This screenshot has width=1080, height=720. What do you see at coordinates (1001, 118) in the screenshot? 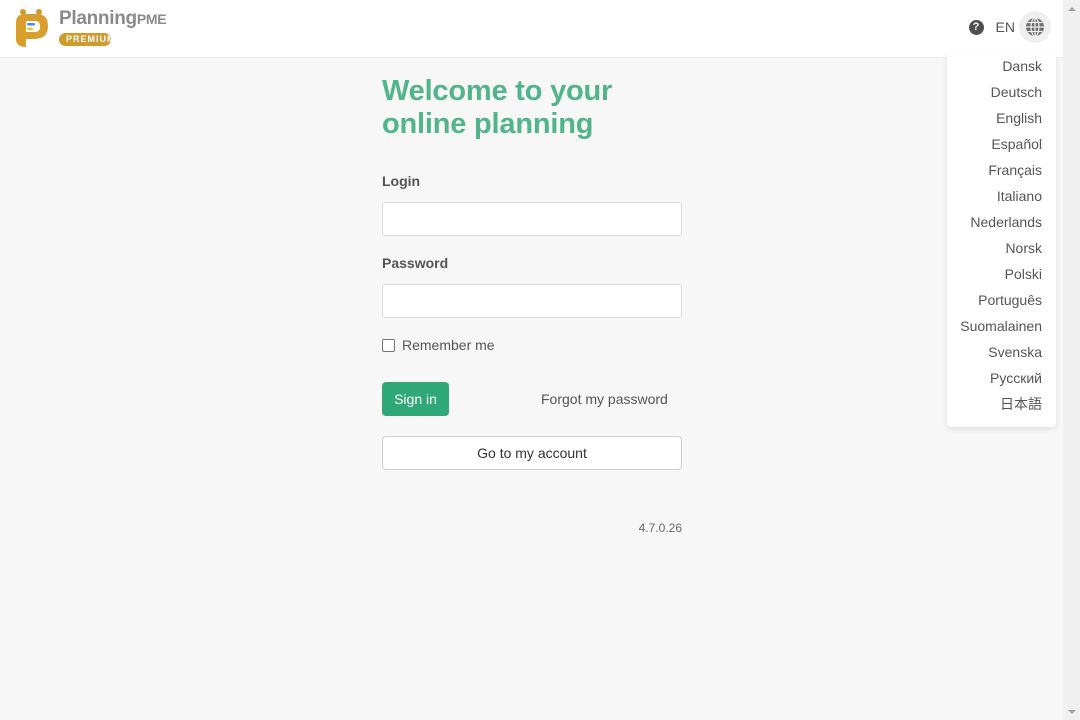
I see `language-option-english: English` at bounding box center [1001, 118].